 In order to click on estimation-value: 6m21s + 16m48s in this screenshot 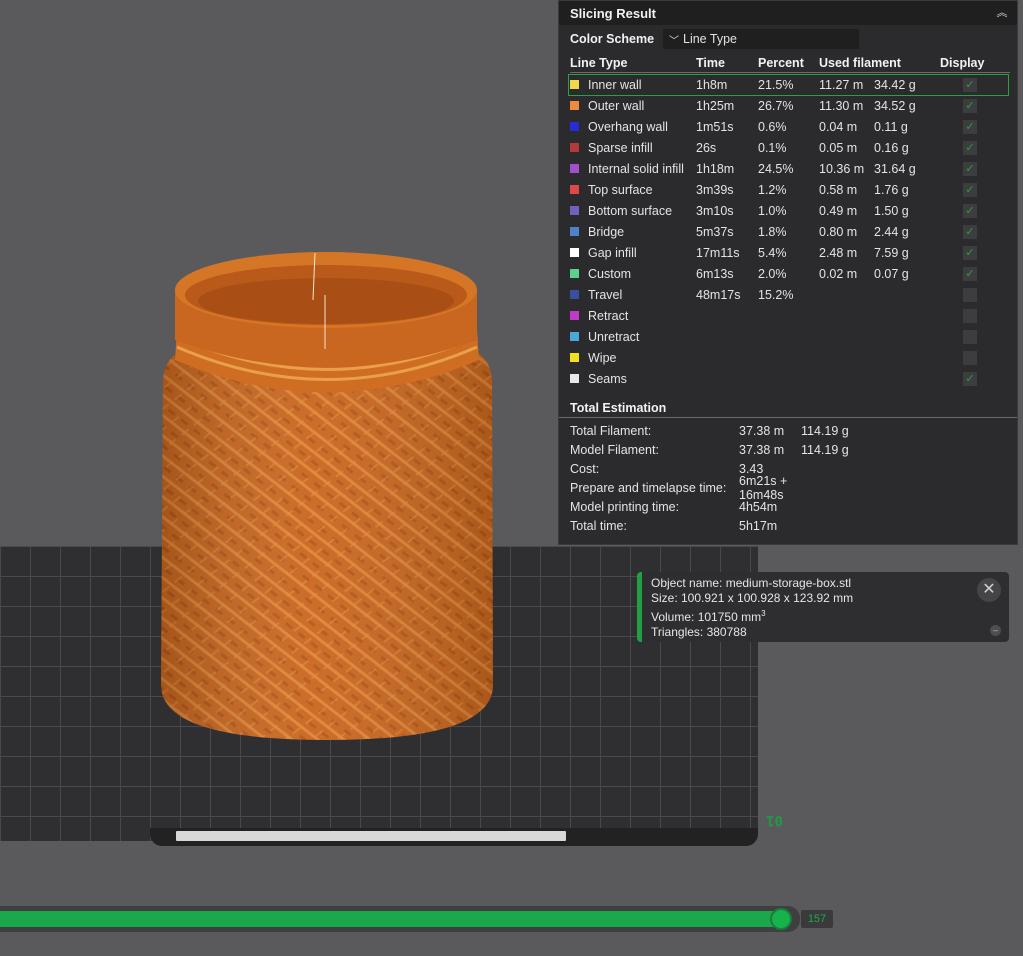, I will do `click(763, 487)`.